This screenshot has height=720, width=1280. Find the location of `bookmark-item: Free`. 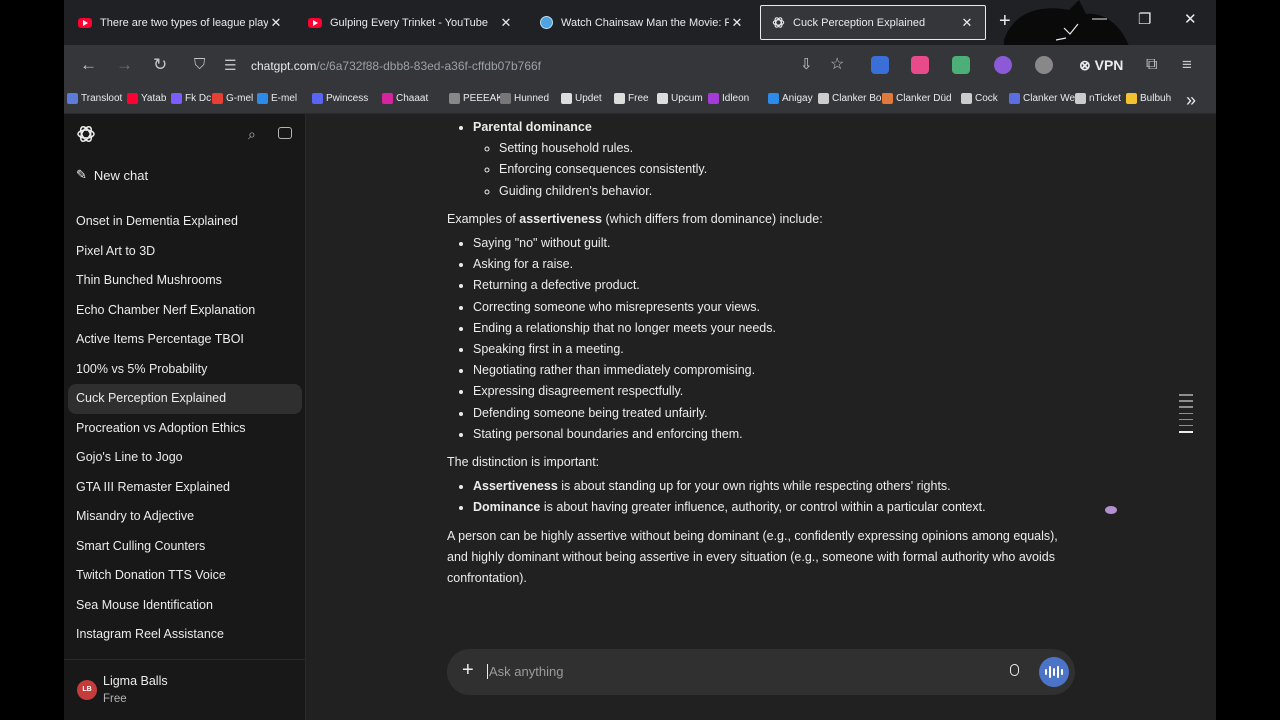

bookmark-item: Free is located at coordinates (631, 98).